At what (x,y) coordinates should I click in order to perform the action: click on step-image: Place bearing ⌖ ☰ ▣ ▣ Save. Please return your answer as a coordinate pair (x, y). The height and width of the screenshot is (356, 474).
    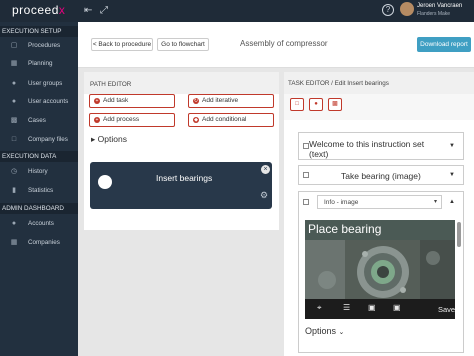
    Looking at the image, I should click on (380, 269).